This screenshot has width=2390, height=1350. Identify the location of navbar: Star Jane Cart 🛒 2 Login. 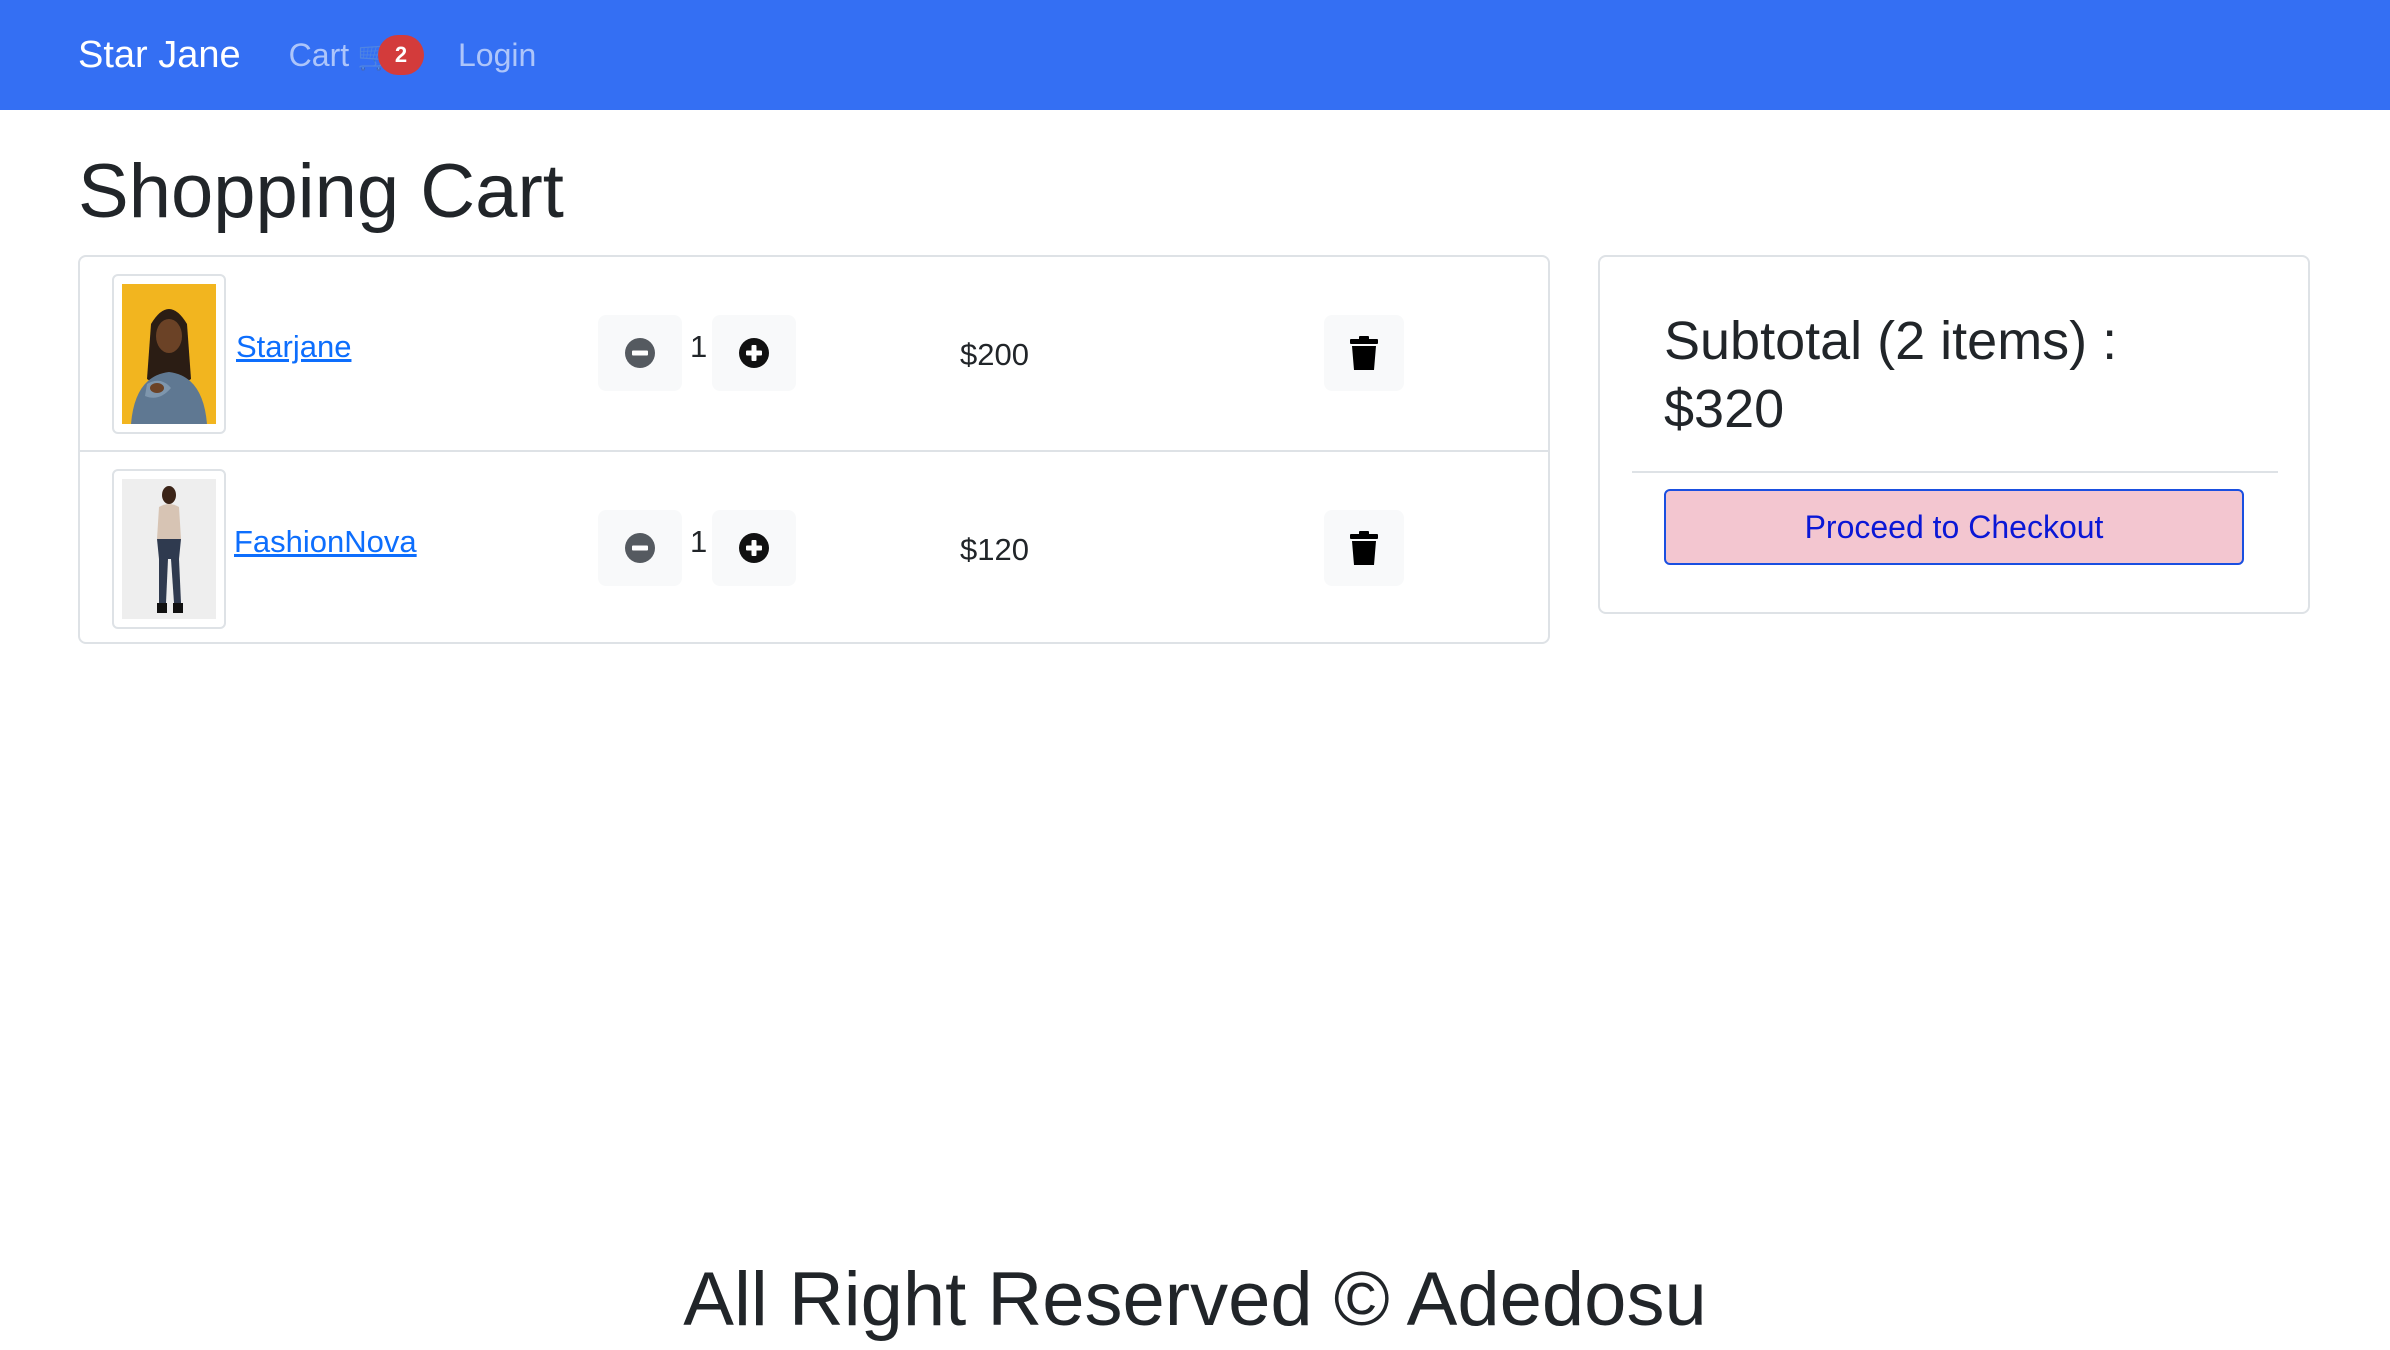
(1195, 55).